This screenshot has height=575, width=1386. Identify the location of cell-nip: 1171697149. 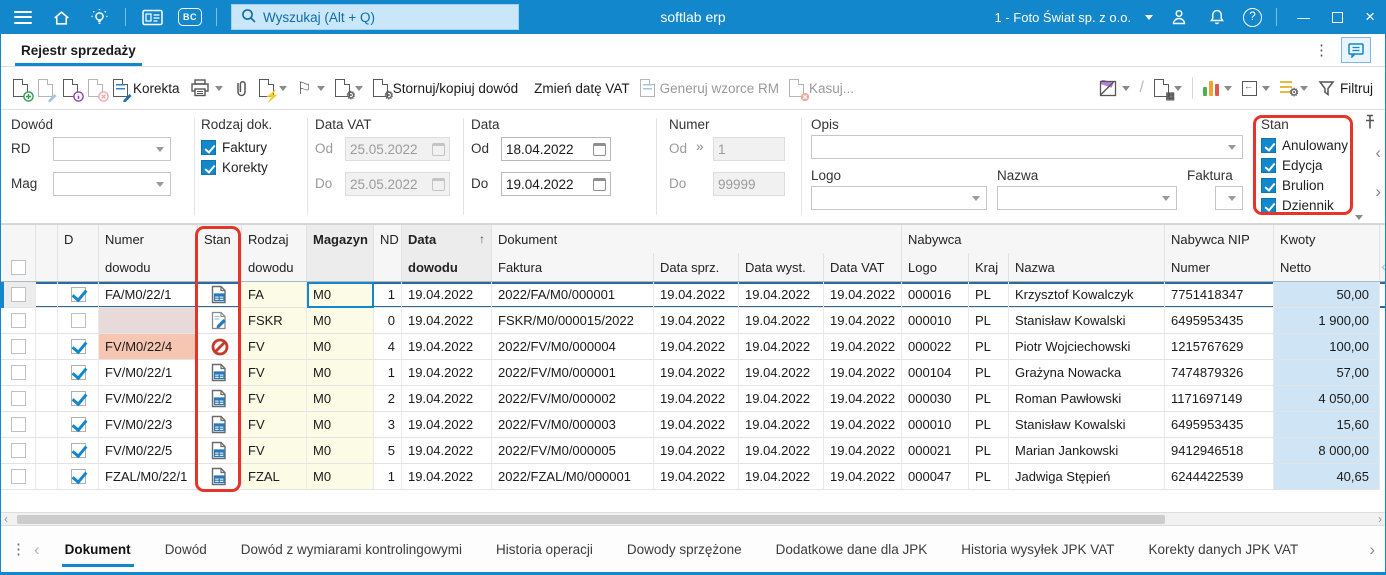
(1219, 399).